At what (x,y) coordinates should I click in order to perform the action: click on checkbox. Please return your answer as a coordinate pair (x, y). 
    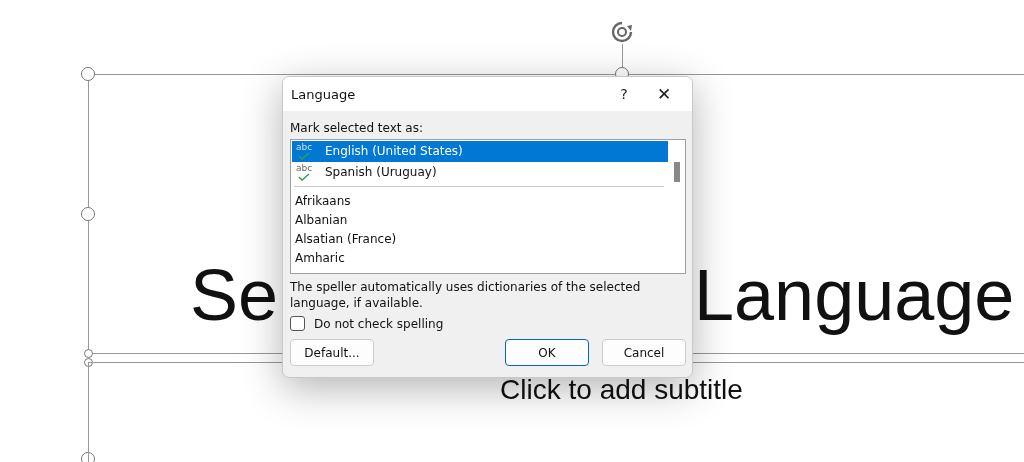
    Looking at the image, I should click on (297, 323).